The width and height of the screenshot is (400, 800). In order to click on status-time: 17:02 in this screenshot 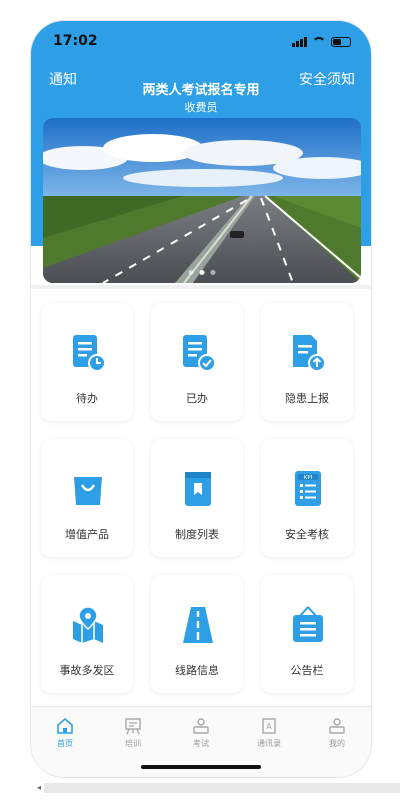, I will do `click(75, 41)`.